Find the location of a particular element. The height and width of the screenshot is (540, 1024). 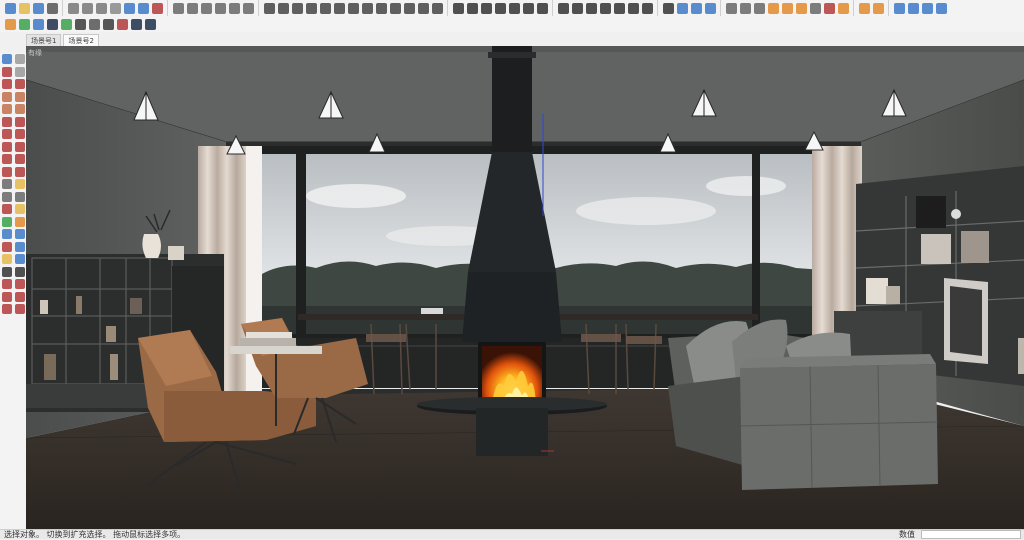

settings-icon is located at coordinates (941, 8).